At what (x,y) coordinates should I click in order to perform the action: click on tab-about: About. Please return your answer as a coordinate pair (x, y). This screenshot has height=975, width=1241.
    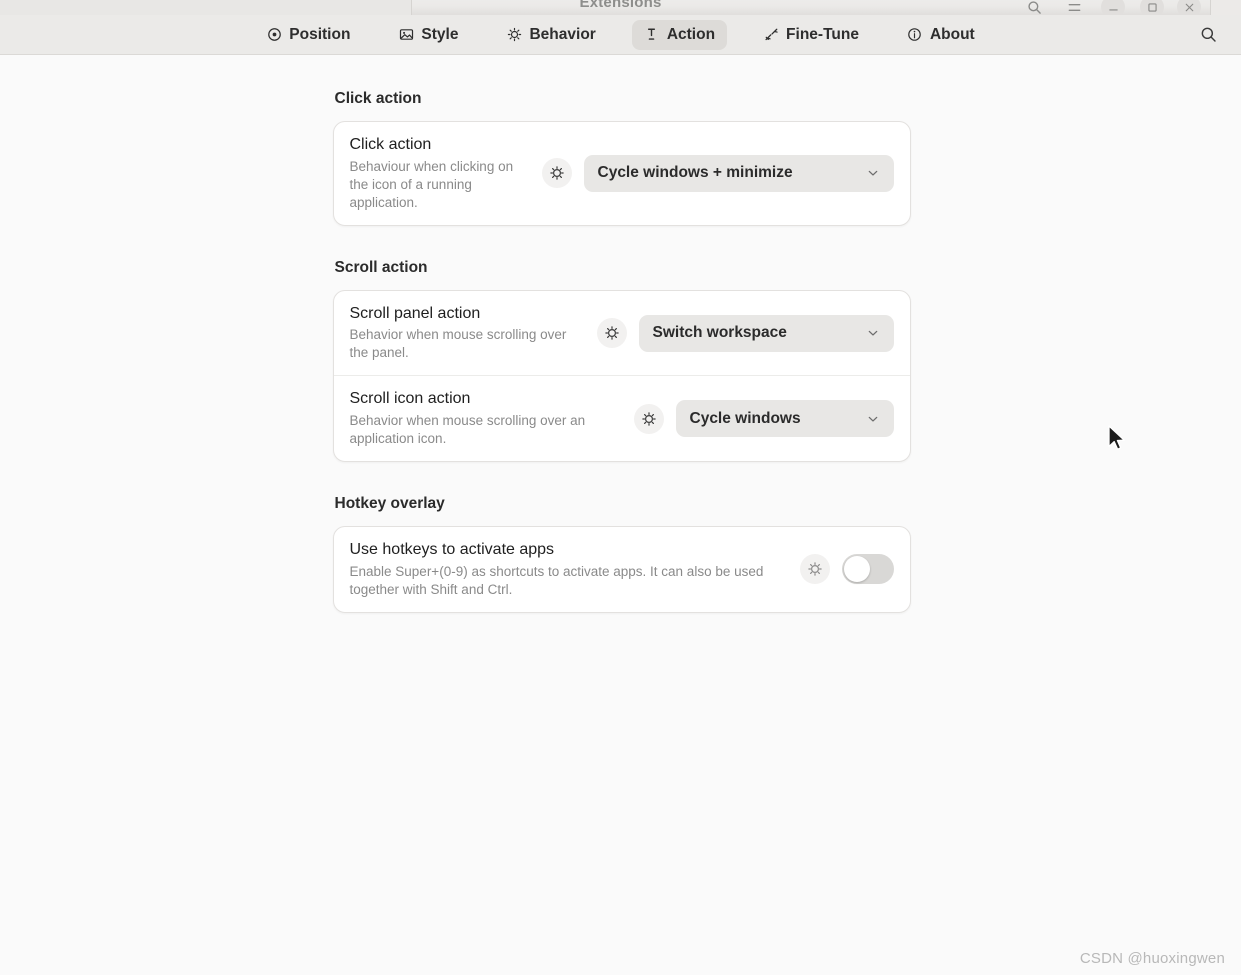
    Looking at the image, I should click on (941, 35).